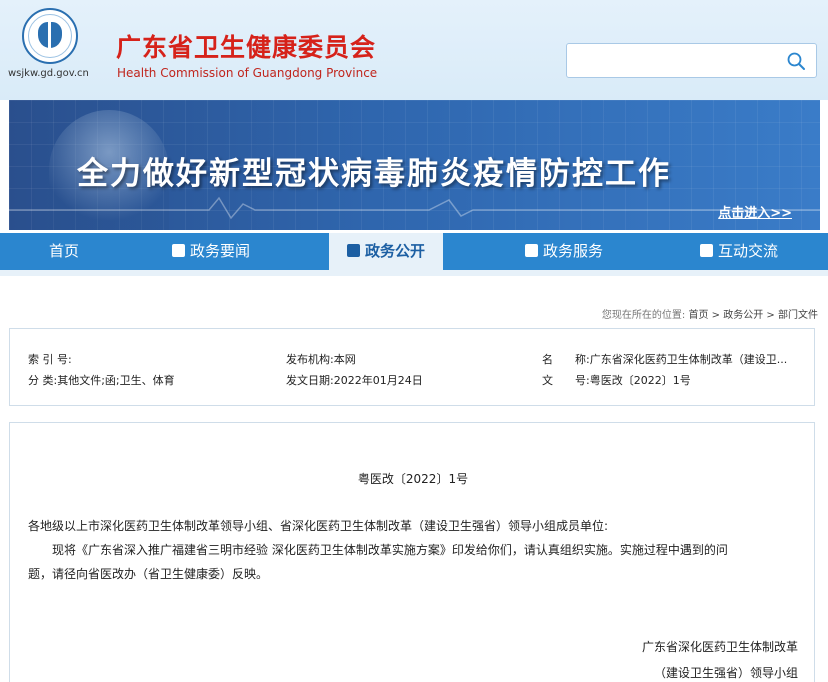  What do you see at coordinates (220, 251) in the screenshot?
I see `nav-news-label: 政务要闻` at bounding box center [220, 251].